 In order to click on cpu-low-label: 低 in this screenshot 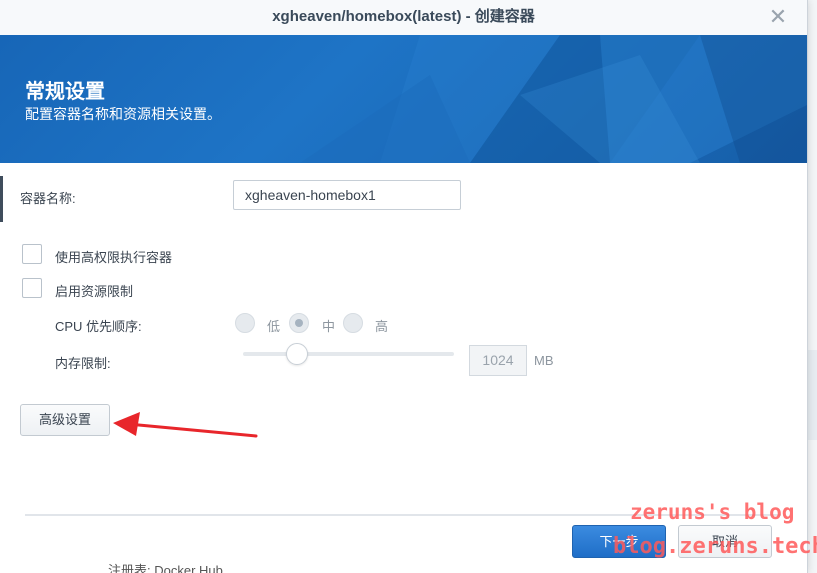, I will do `click(274, 326)`.